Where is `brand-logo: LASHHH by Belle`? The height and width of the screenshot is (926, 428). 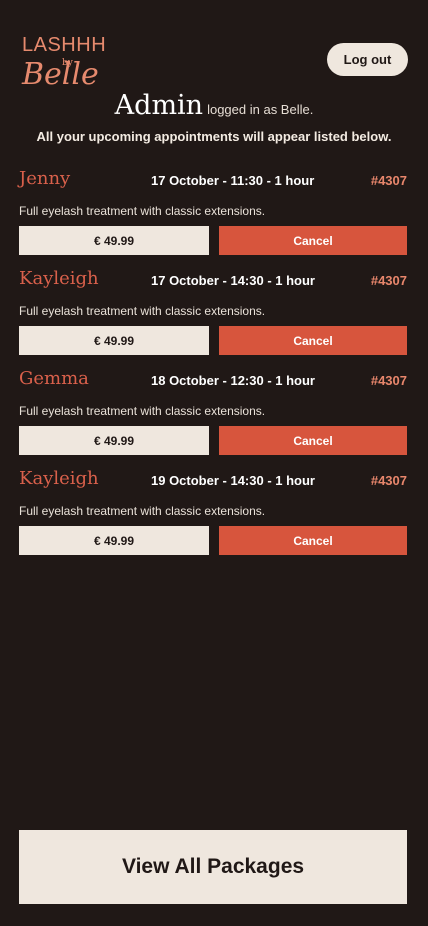
brand-logo: LASHHH by Belle is located at coordinates (68, 64).